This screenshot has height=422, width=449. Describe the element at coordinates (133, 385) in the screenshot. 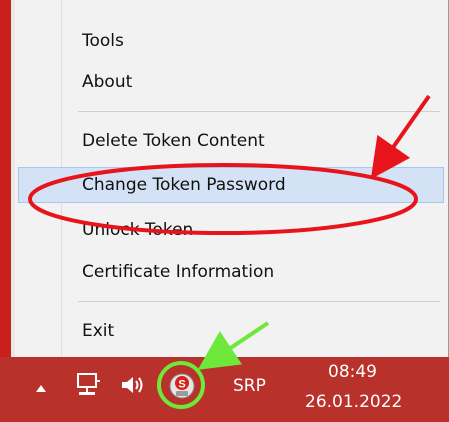

I see `speaker-icon` at that location.